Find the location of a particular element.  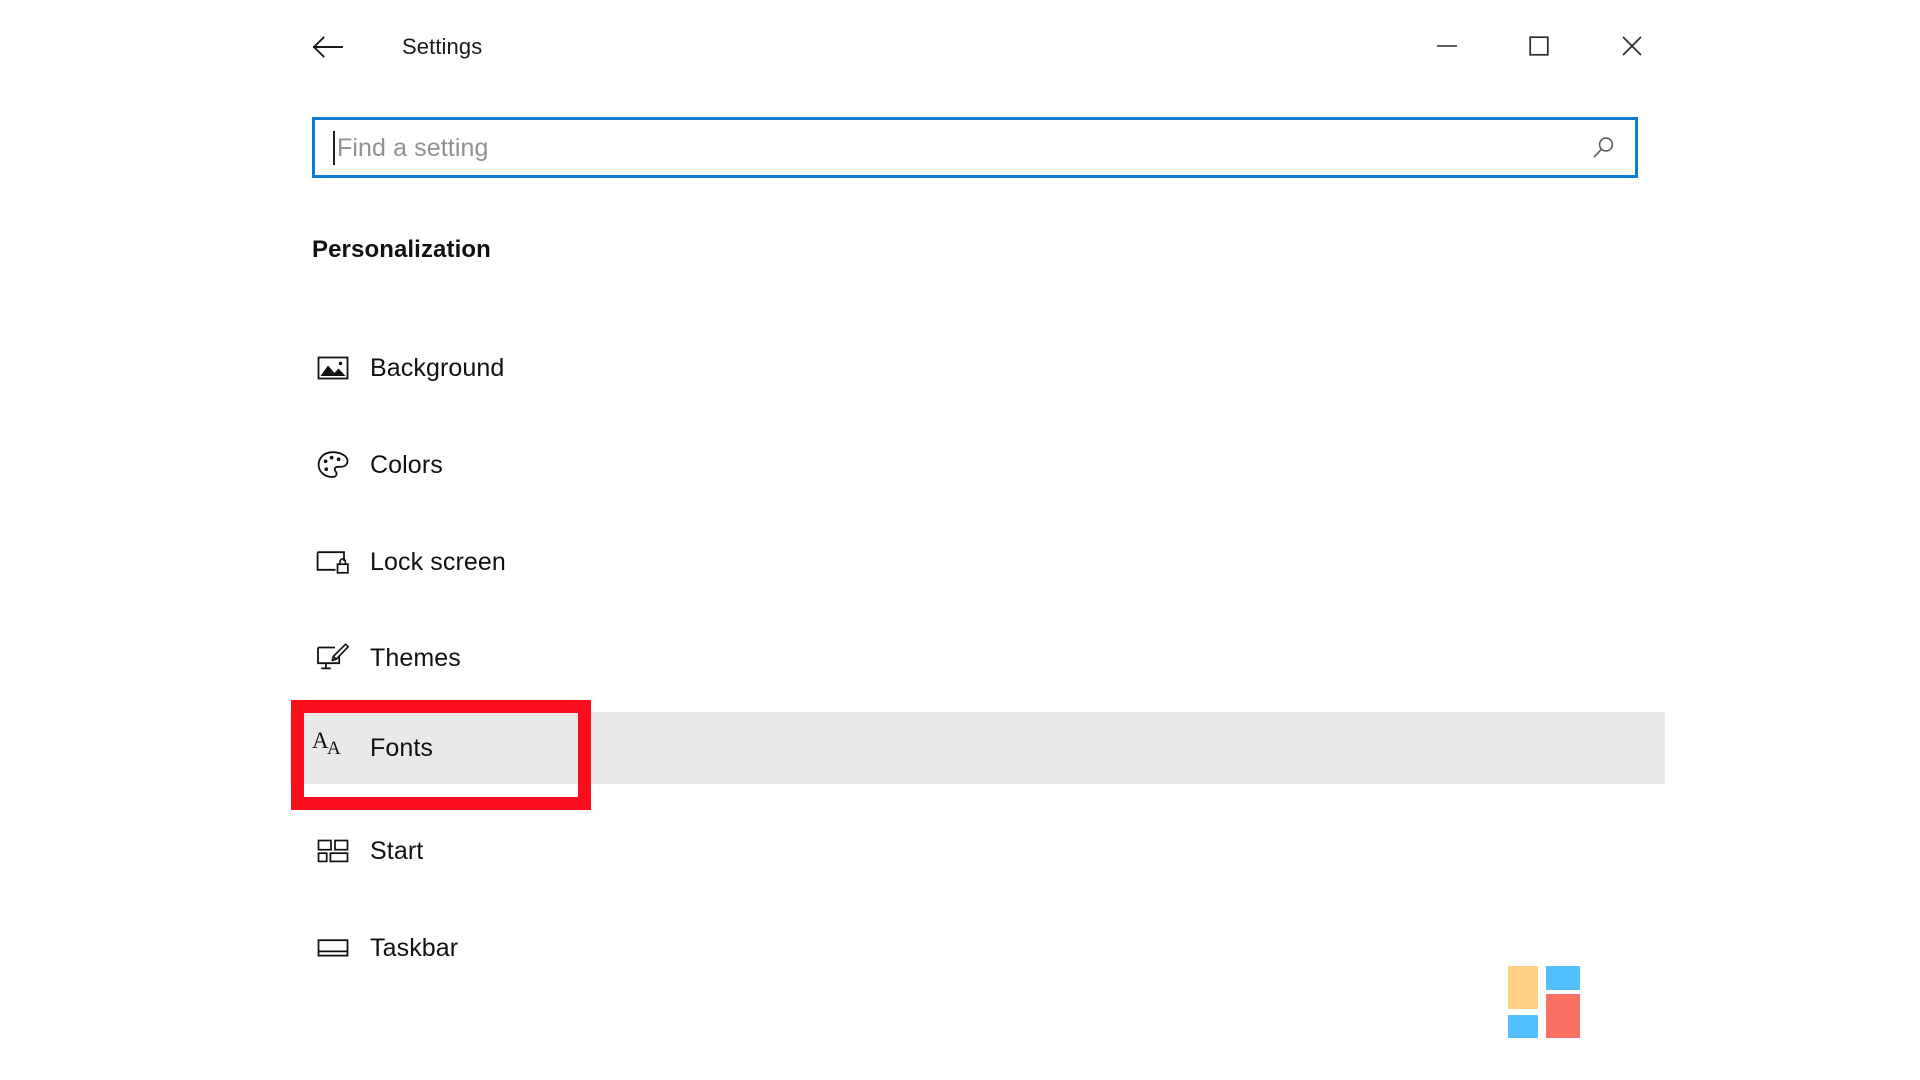

sidebar-item-themes: Themes is located at coordinates (977, 658).